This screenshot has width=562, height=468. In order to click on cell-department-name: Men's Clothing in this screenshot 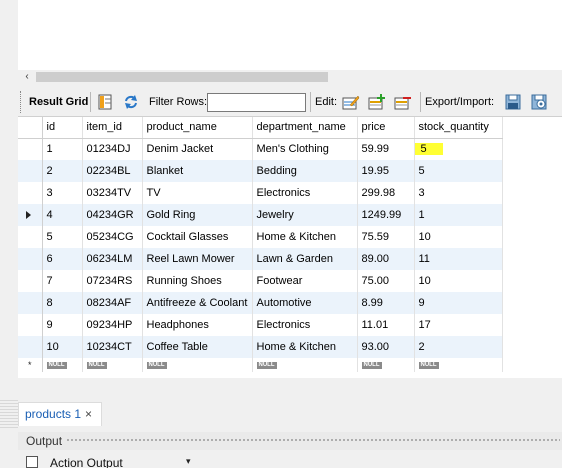, I will do `click(305, 149)`.